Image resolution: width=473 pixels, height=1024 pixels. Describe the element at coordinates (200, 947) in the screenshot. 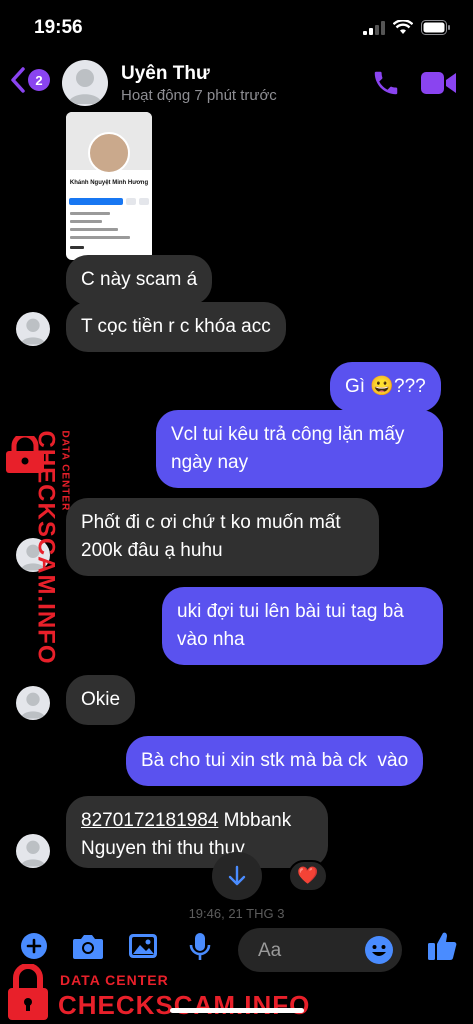

I see `microphone-icon` at that location.